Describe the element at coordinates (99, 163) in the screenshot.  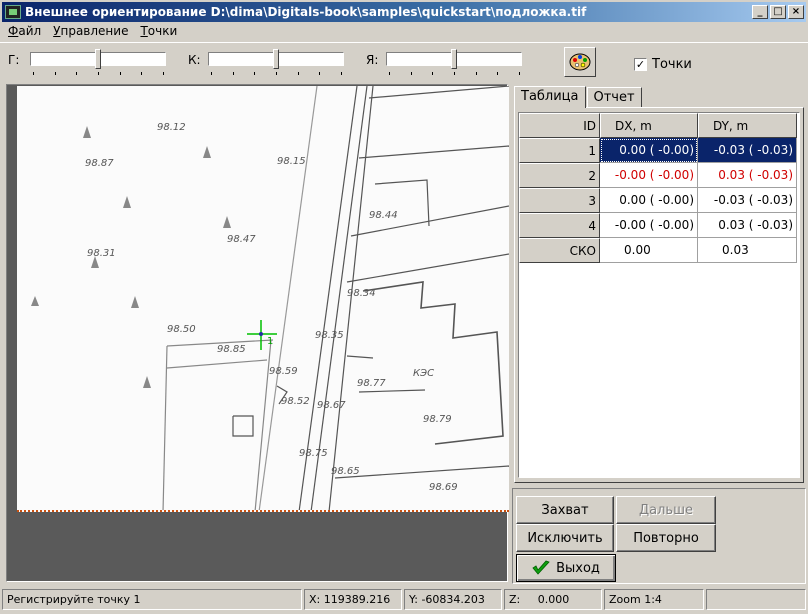
I see `map-label: 98.87` at that location.